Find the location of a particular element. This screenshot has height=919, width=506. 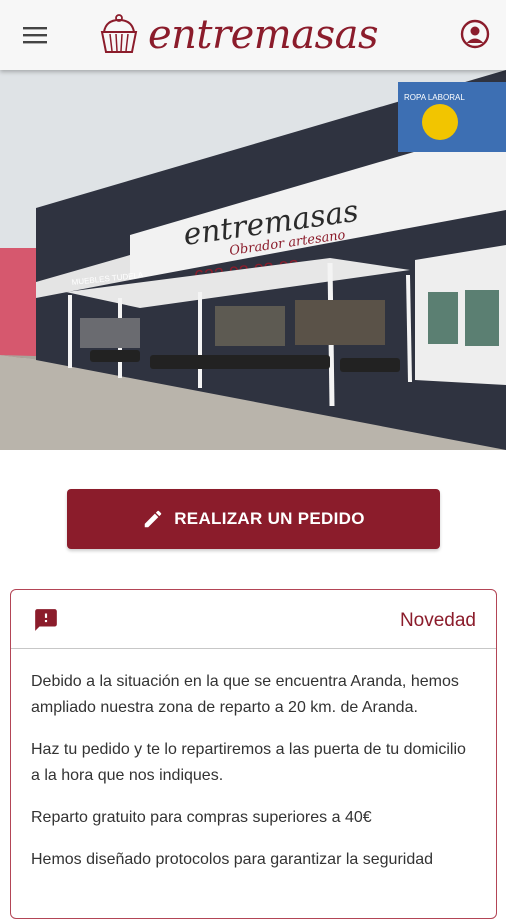

order-button-label: REALIZAR UN PEDIDO is located at coordinates (269, 518).